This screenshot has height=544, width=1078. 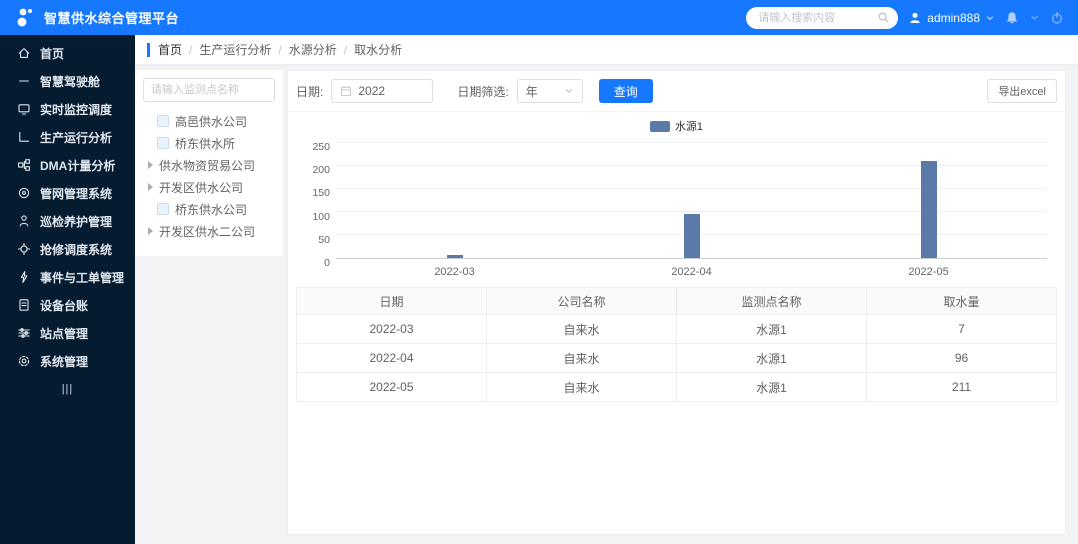 What do you see at coordinates (235, 50) in the screenshot?
I see `breadcrumb-item: 生产运行分析` at bounding box center [235, 50].